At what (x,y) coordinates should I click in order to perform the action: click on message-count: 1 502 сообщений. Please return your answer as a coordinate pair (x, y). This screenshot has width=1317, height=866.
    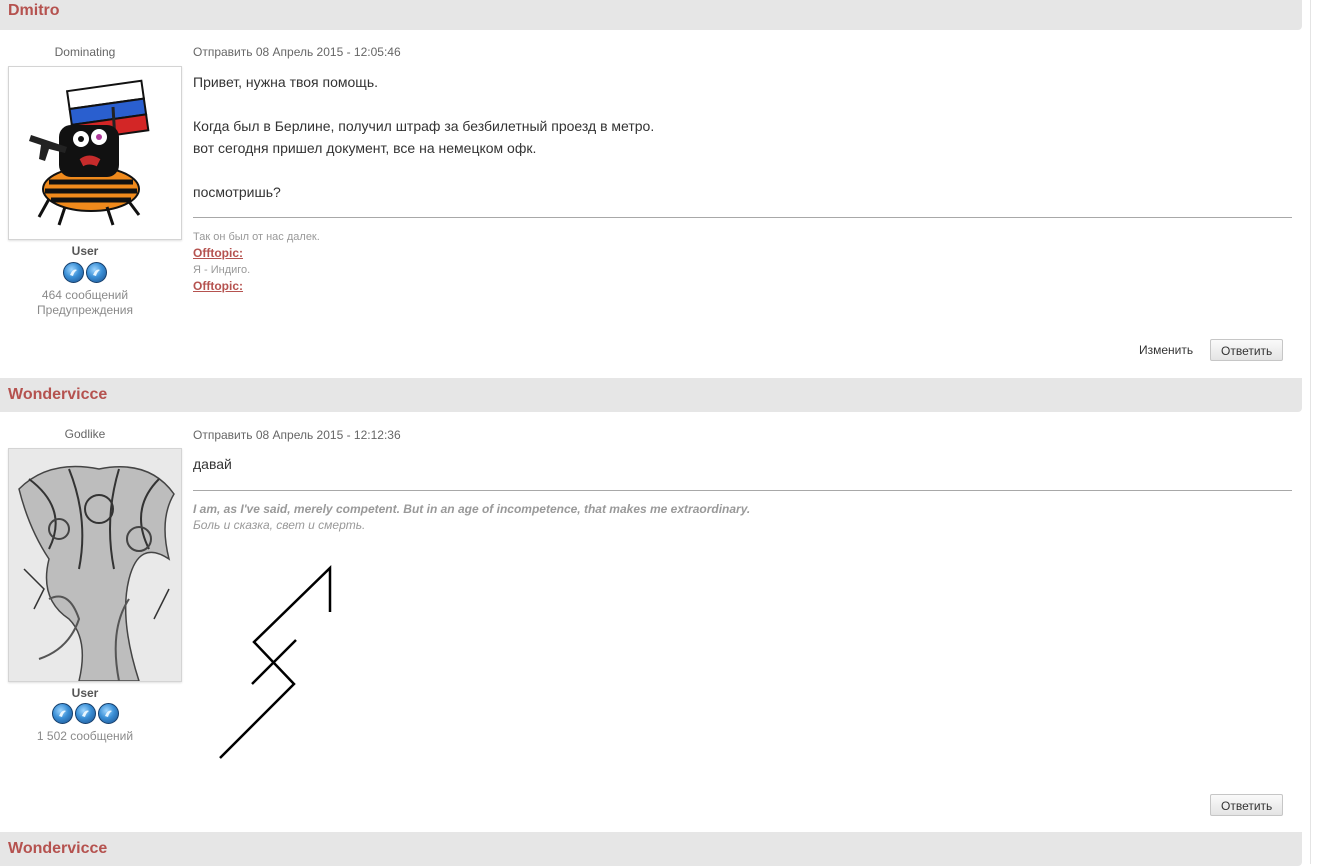
    Looking at the image, I should click on (85, 736).